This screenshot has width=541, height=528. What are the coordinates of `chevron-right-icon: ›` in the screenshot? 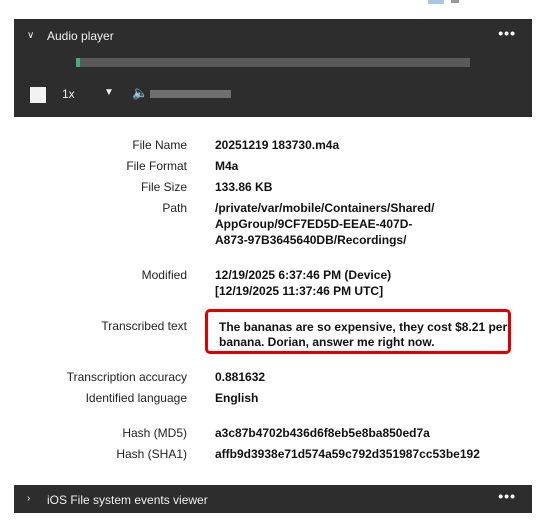 It's located at (28, 498).